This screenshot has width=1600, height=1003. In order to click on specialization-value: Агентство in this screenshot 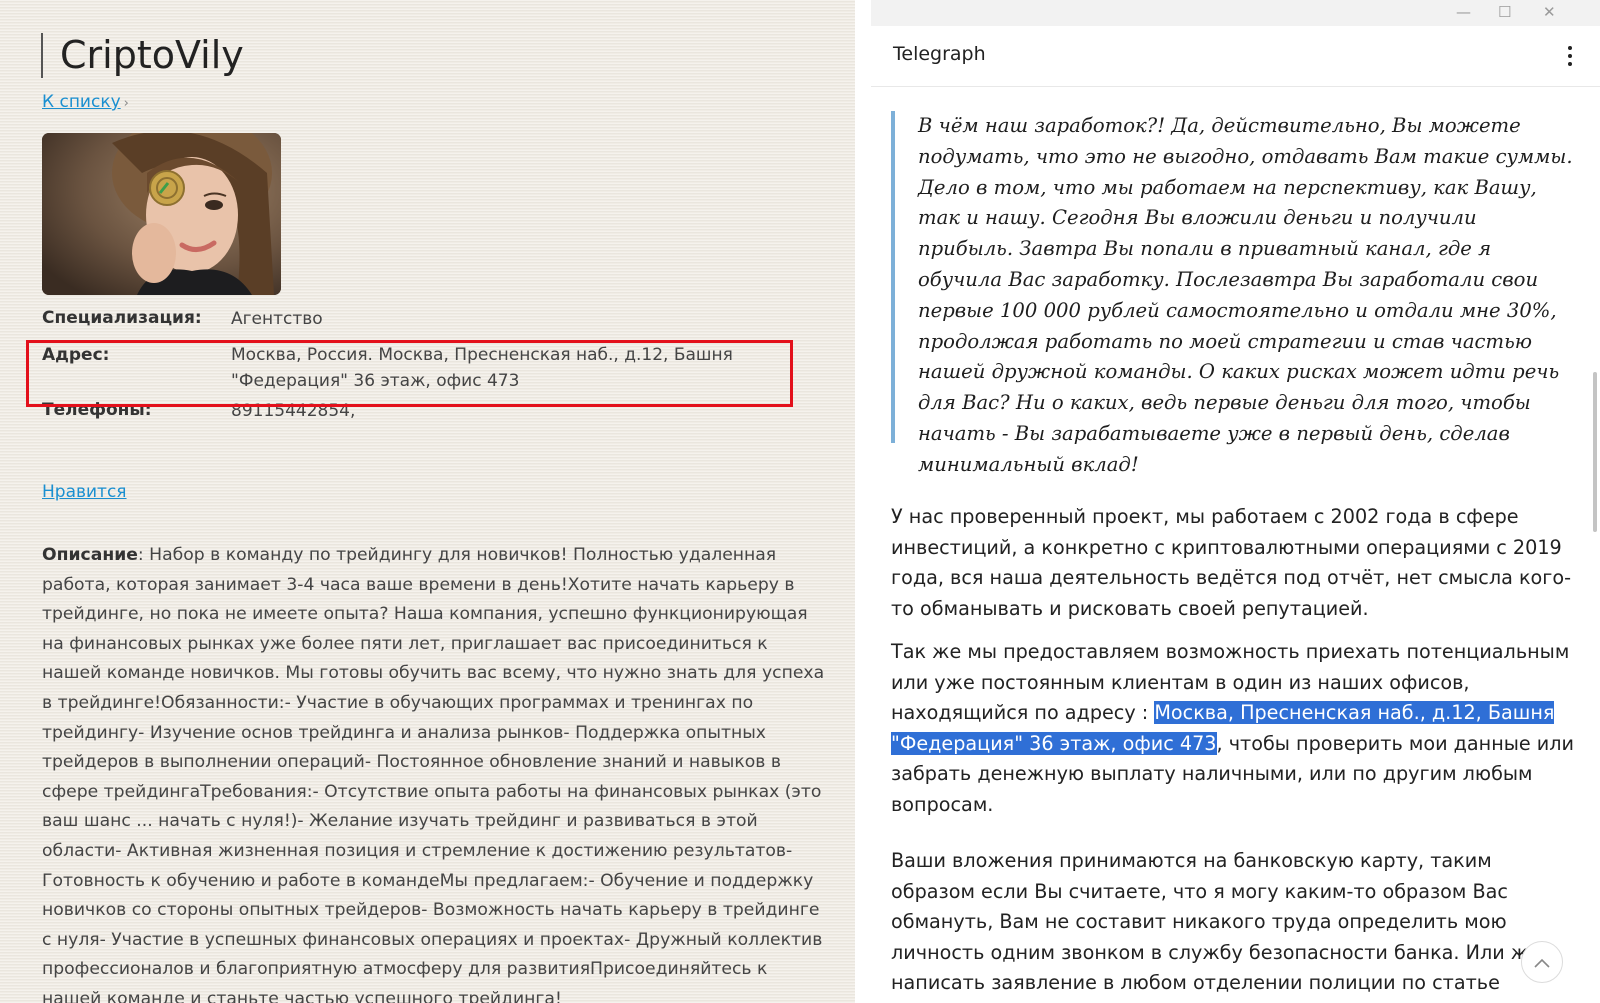, I will do `click(277, 319)`.